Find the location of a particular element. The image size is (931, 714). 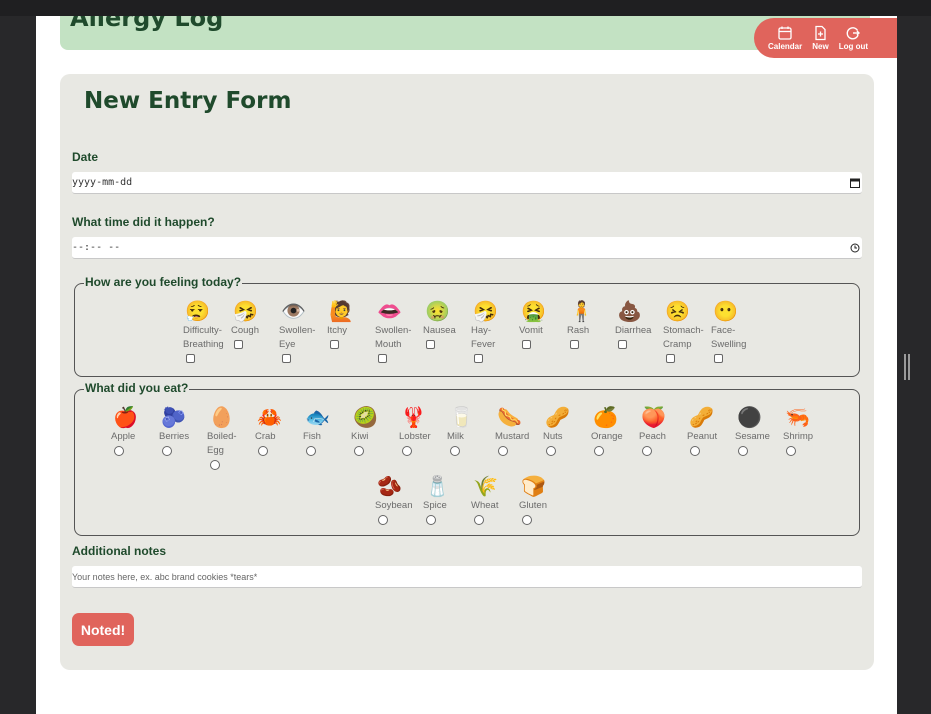

date-value: yyyy-mm-dd is located at coordinates (102, 182).